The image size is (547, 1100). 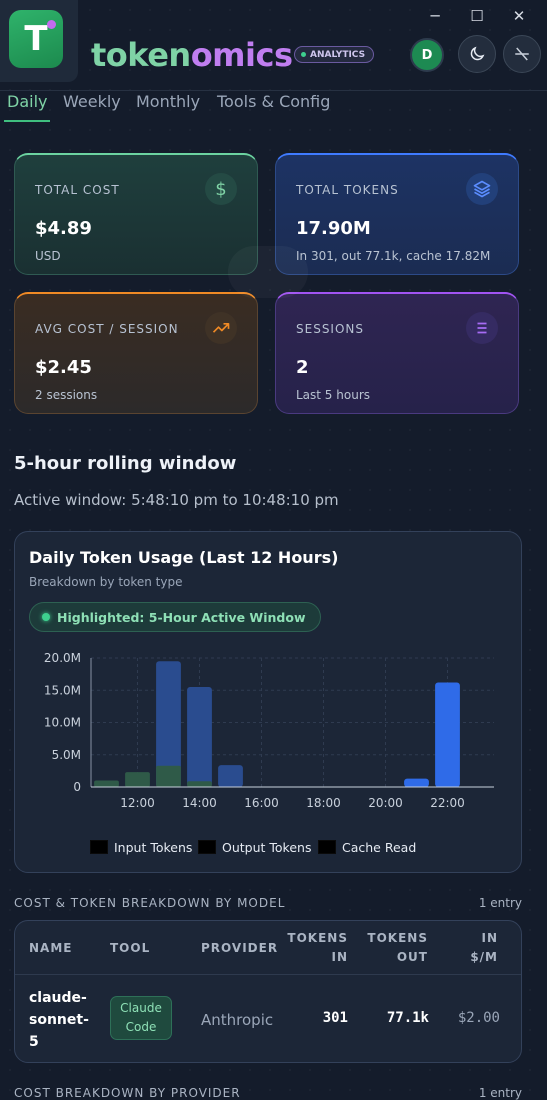 What do you see at coordinates (478, 1018) in the screenshot?
I see `in-price-cell: $2.00` at bounding box center [478, 1018].